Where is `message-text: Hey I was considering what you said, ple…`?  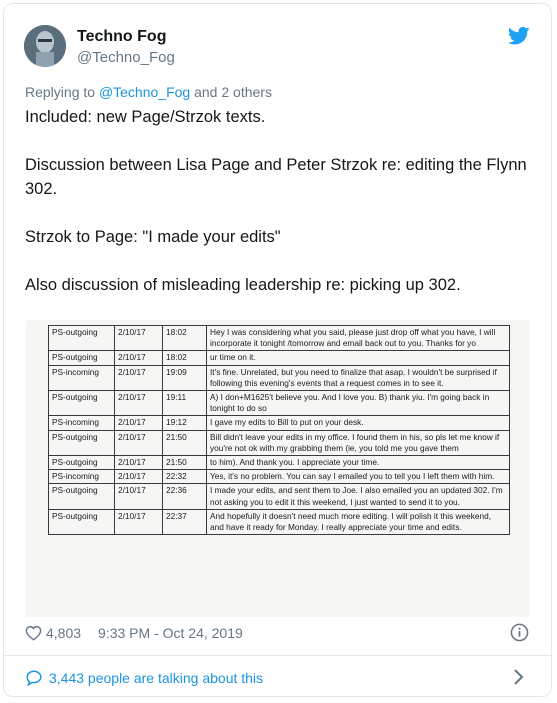 message-text: Hey I was considering what you said, ple… is located at coordinates (358, 338).